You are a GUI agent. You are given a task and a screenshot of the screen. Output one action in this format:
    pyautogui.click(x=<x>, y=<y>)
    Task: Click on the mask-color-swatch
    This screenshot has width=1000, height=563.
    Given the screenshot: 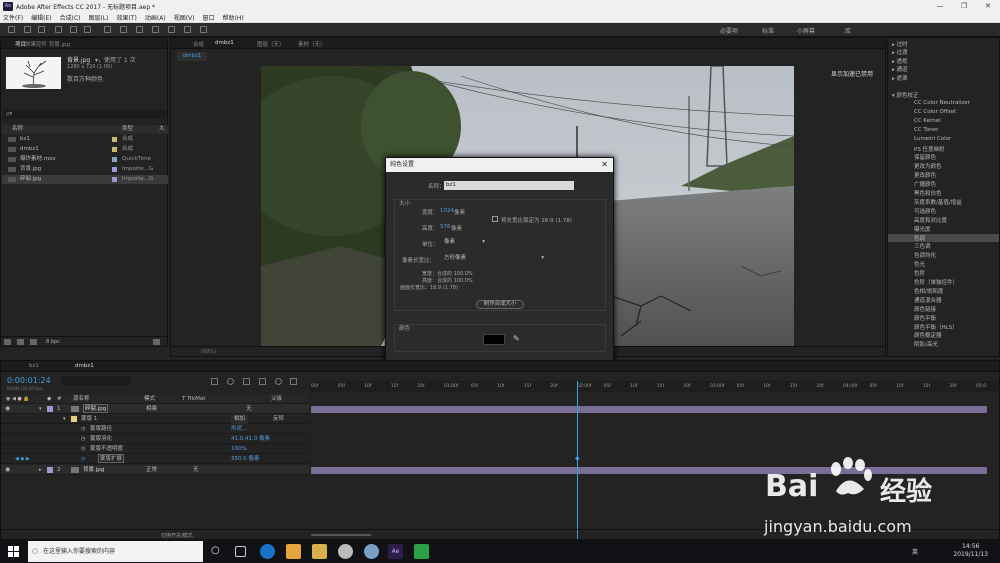 What is the action you would take?
    pyautogui.click(x=74, y=419)
    